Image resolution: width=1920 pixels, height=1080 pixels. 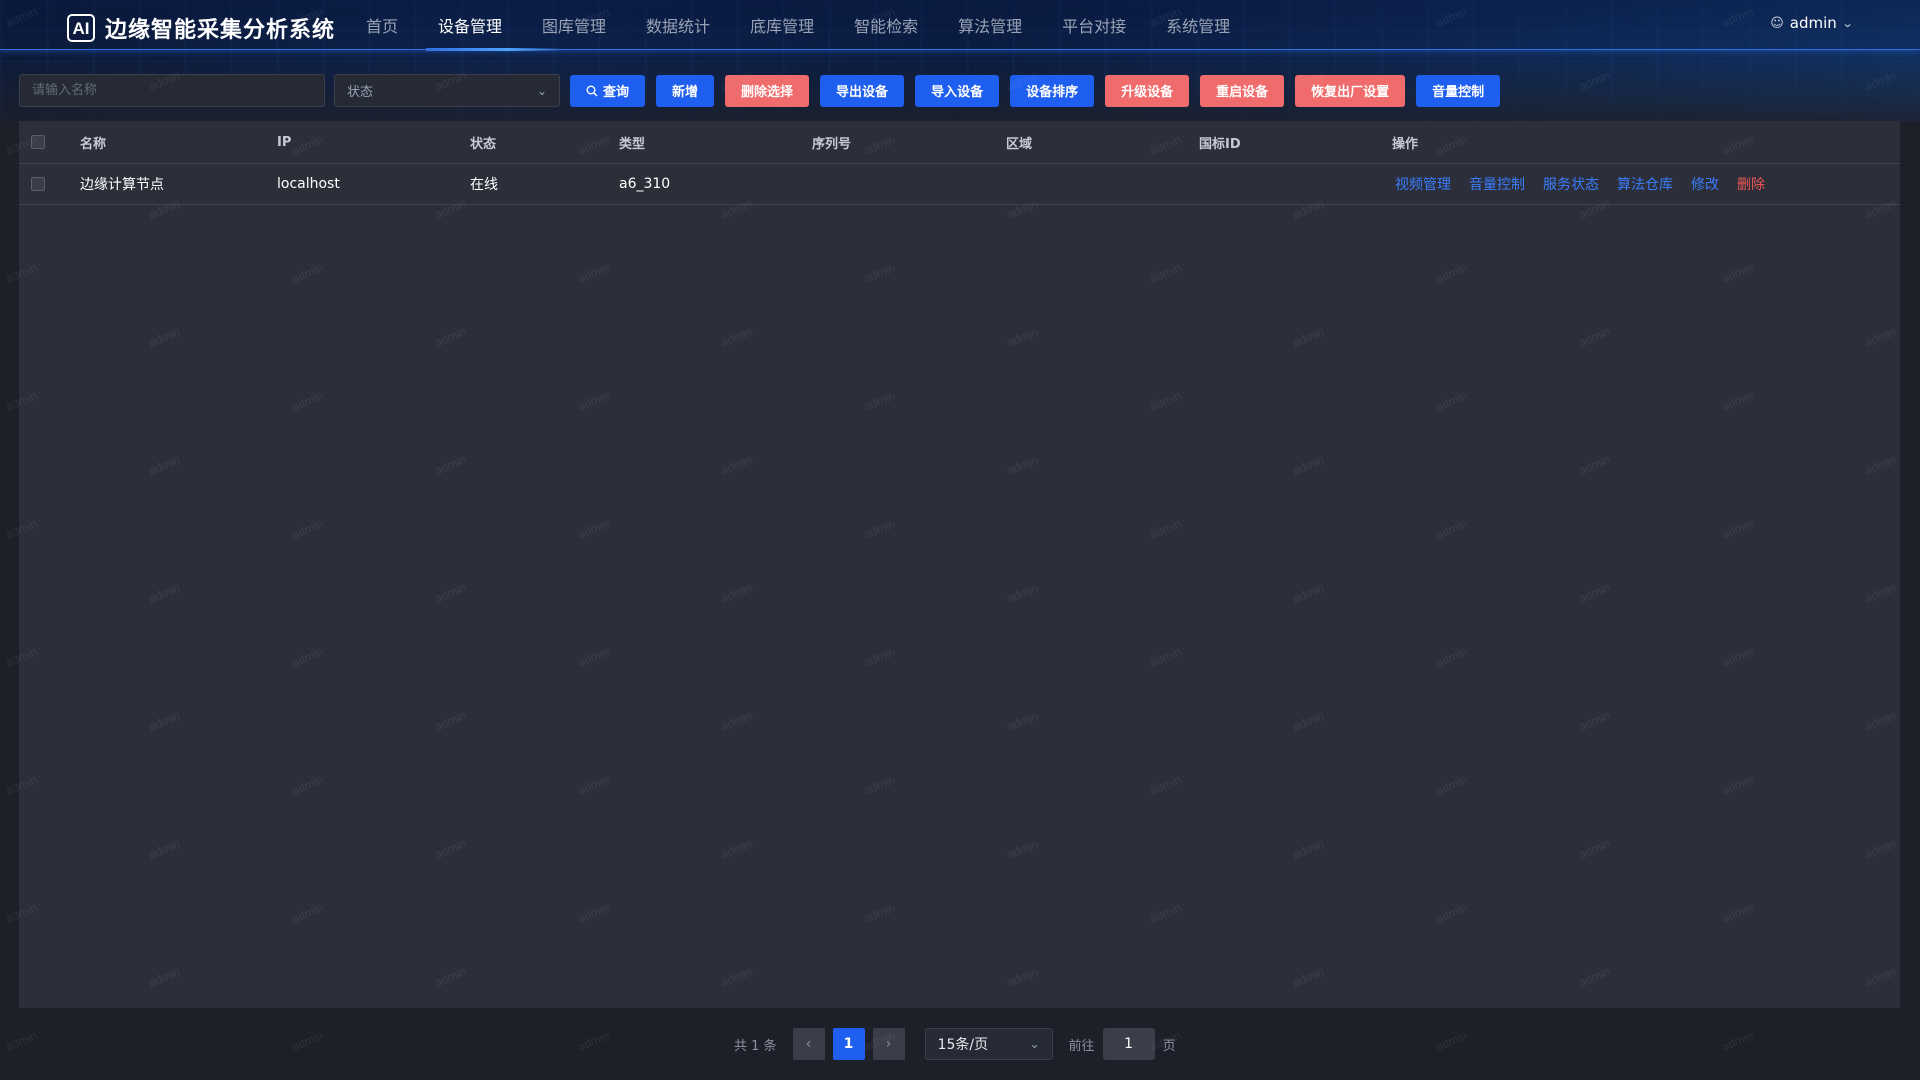 I want to click on delete-link: 删除, so click(x=1751, y=184).